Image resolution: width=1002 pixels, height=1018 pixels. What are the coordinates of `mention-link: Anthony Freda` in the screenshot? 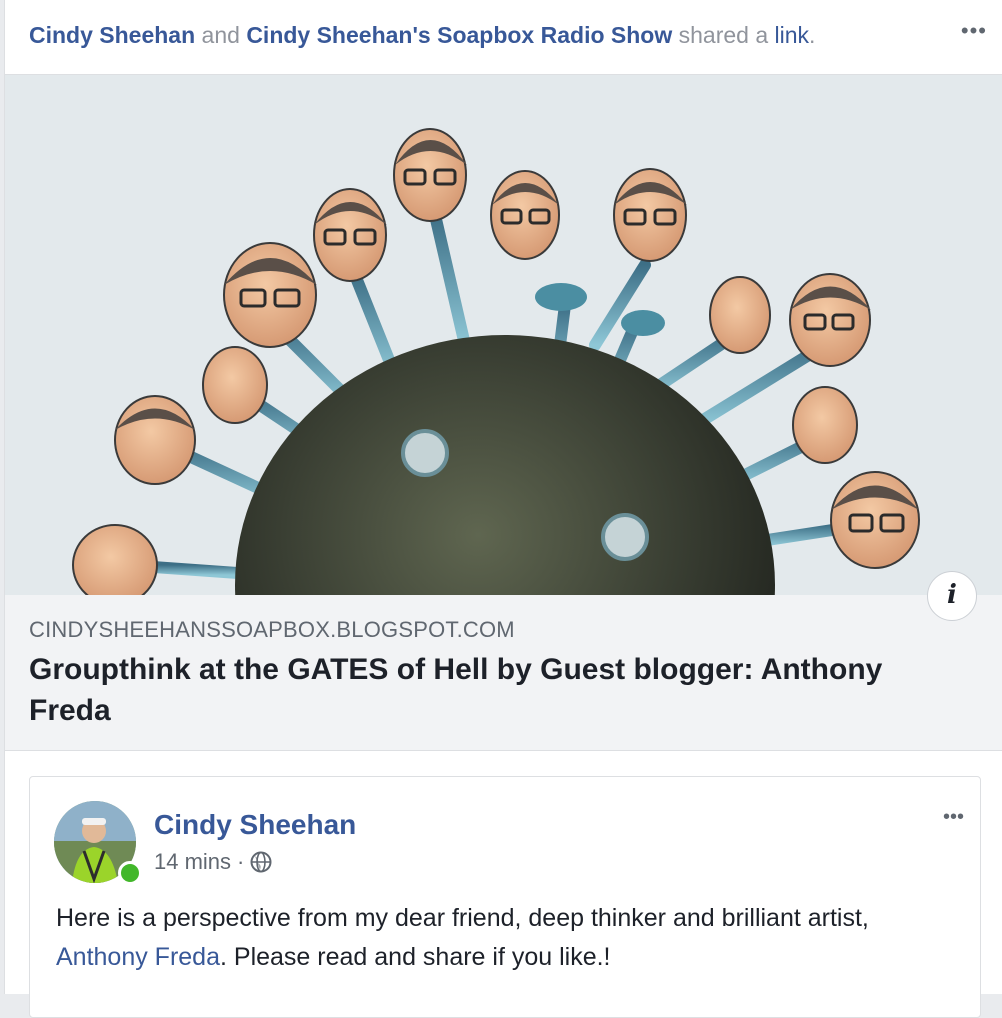 It's located at (138, 957).